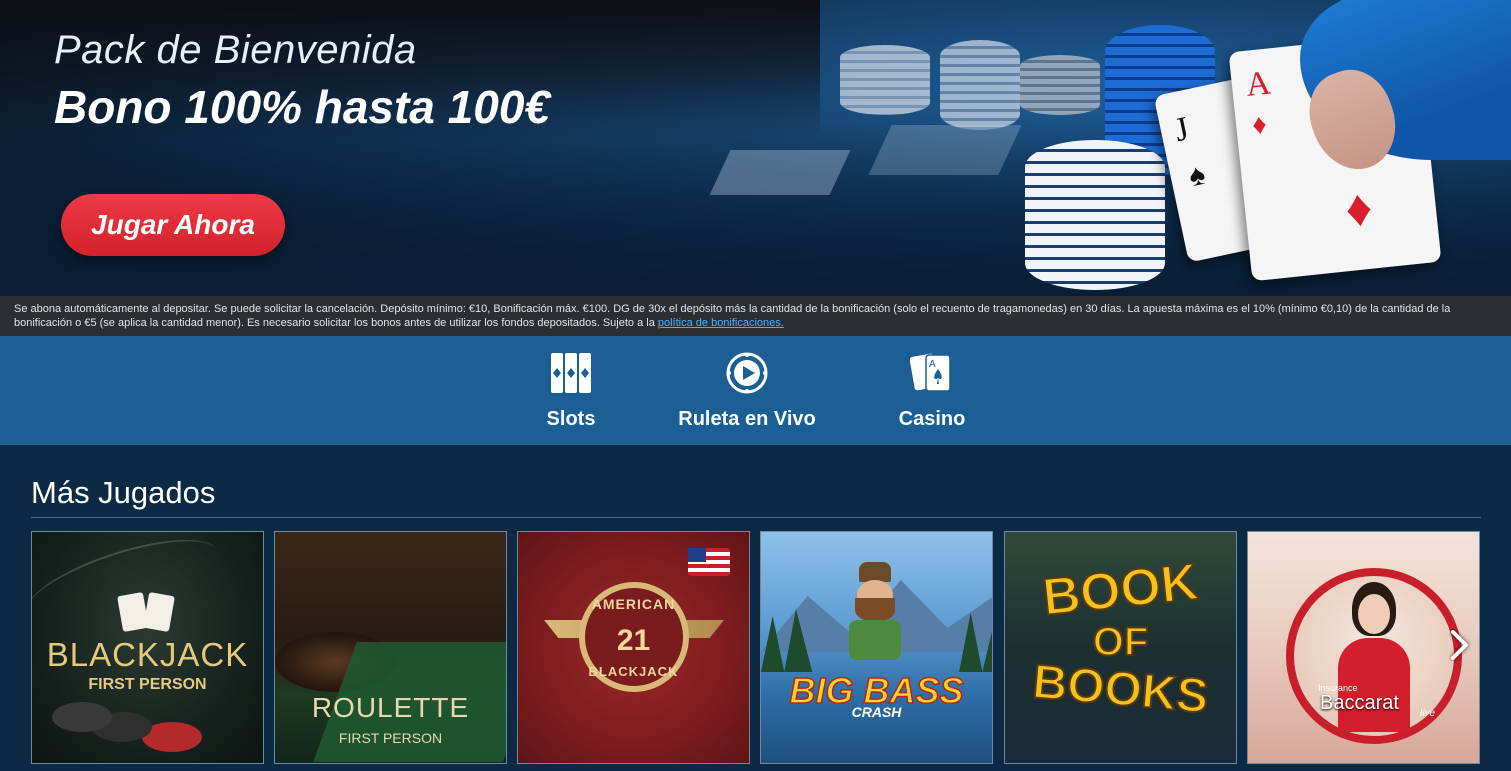  I want to click on category-casino: A Casino, so click(932, 390).